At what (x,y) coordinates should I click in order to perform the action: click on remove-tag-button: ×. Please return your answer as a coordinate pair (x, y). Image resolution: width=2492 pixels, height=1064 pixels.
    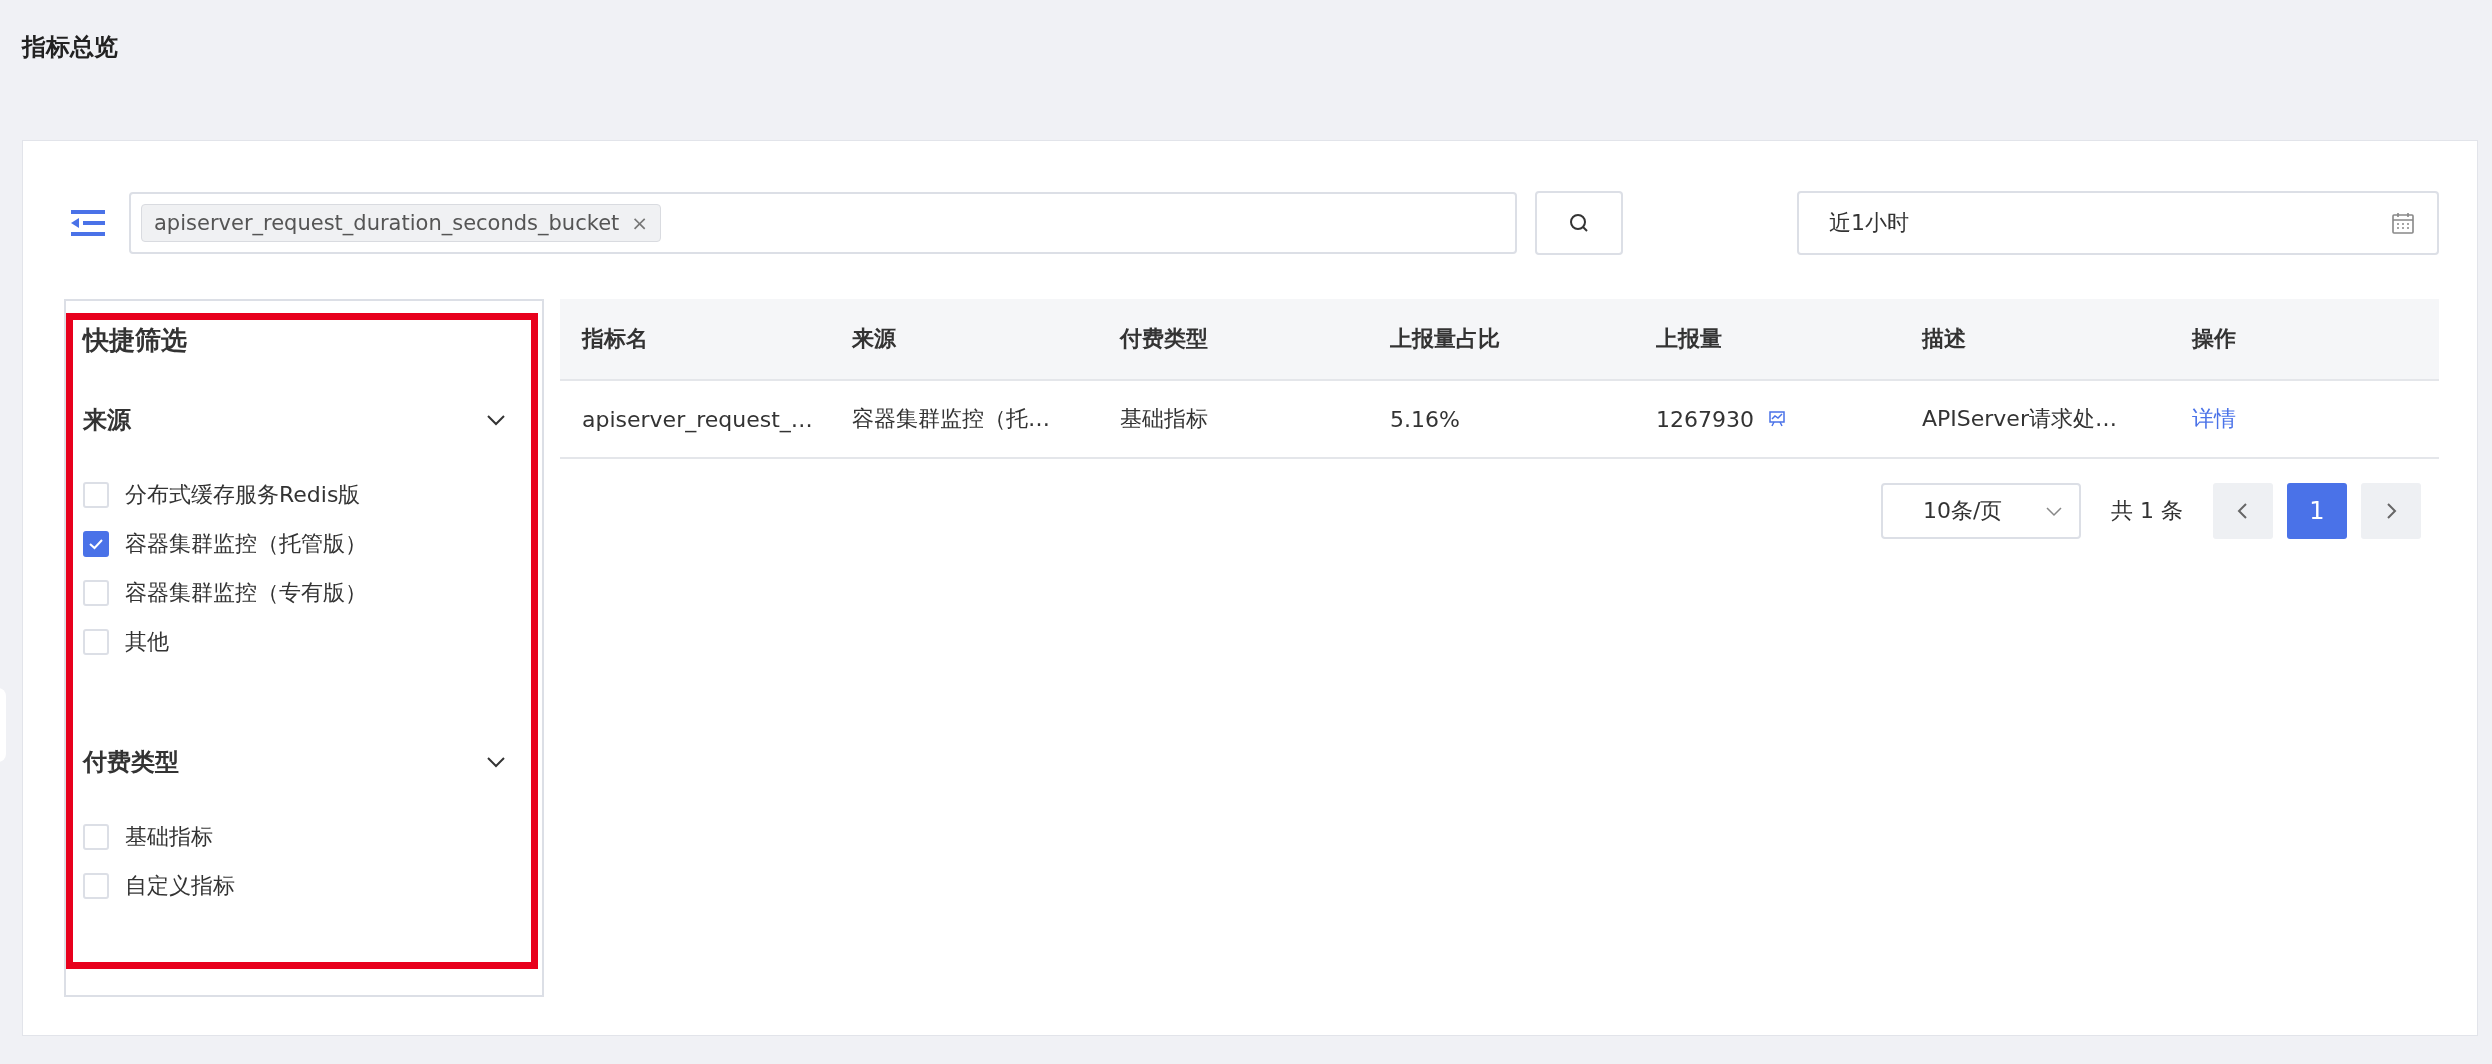
    Looking at the image, I should click on (640, 223).